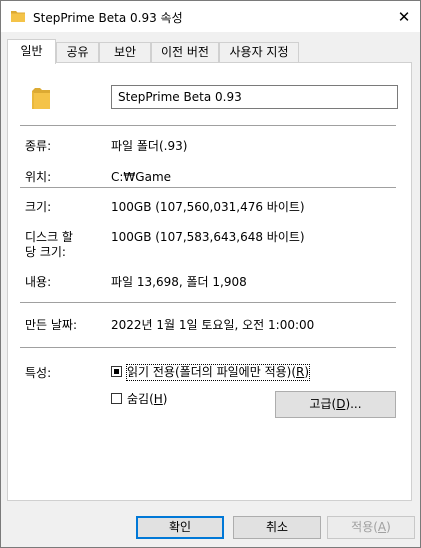 The image size is (421, 548). I want to click on disk-size-label-line2: 당 크기:, so click(45, 252).